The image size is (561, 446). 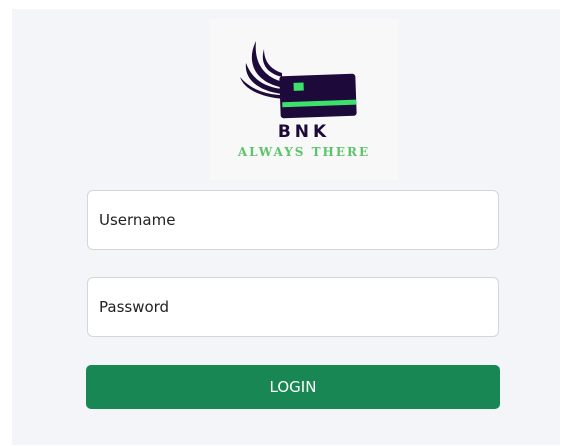 What do you see at coordinates (304, 132) in the screenshot?
I see `brand-name: BNK` at bounding box center [304, 132].